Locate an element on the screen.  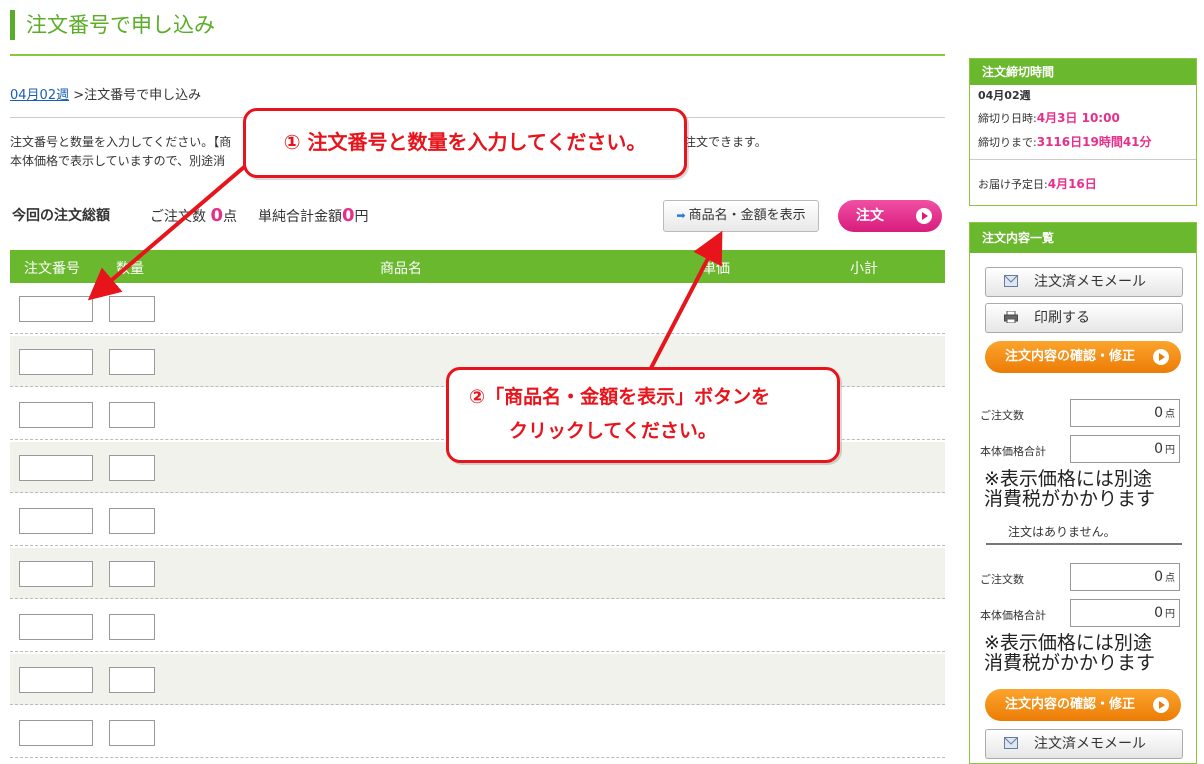
arrow-to-order-input is located at coordinates (169, 230).